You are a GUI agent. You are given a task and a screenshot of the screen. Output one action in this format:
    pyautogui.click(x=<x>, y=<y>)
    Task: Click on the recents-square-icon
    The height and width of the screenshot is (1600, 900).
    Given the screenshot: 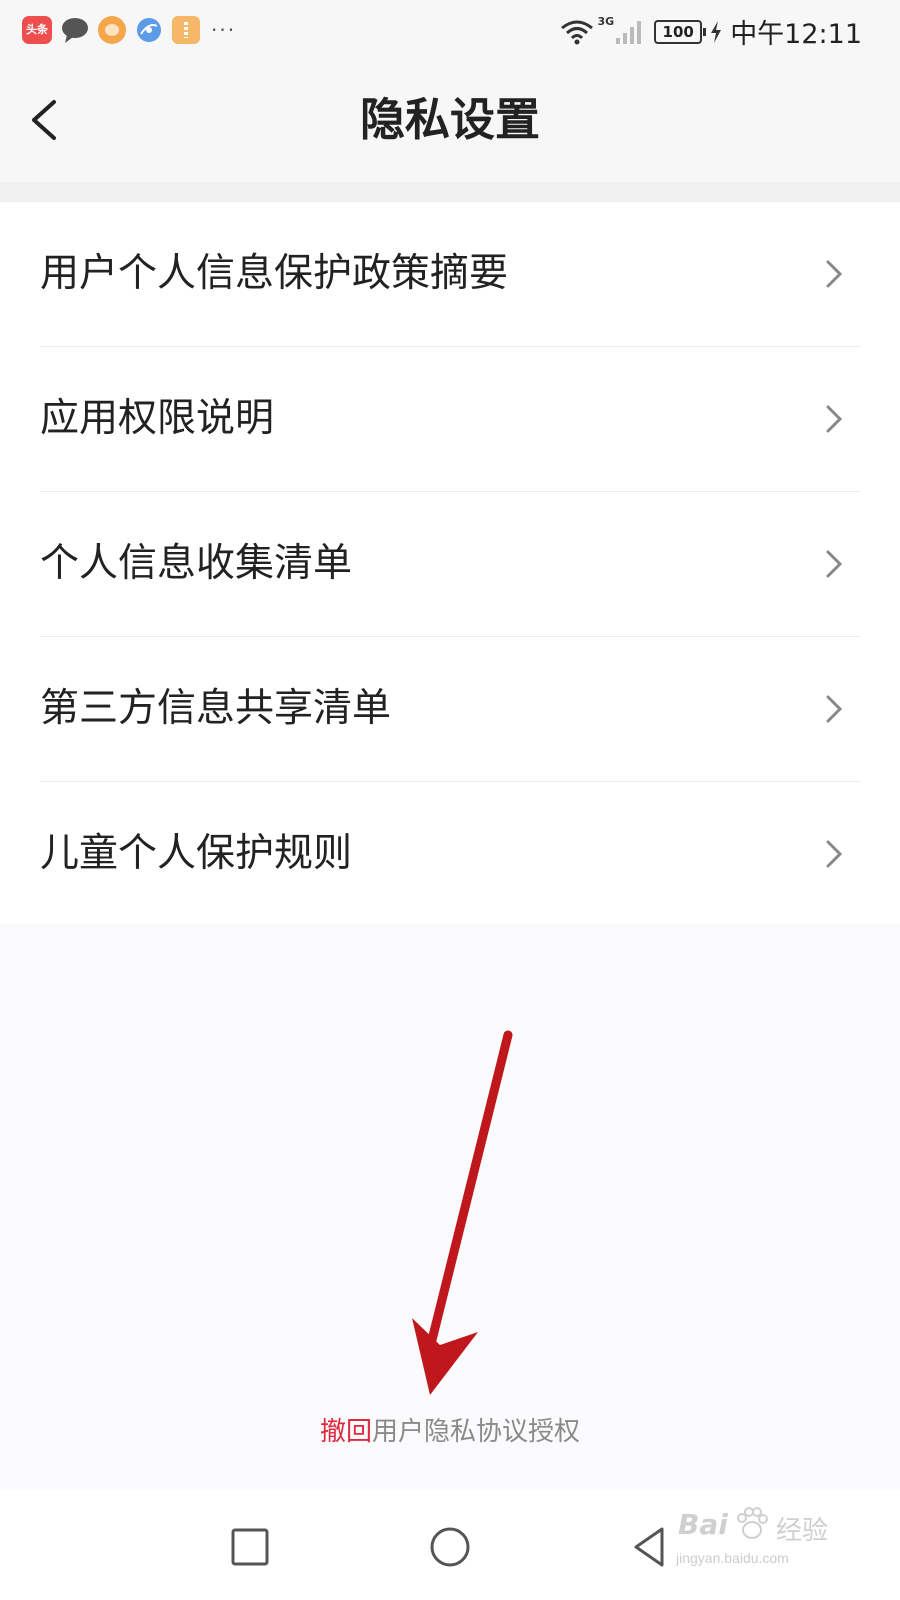 What is the action you would take?
    pyautogui.click(x=250, y=1547)
    